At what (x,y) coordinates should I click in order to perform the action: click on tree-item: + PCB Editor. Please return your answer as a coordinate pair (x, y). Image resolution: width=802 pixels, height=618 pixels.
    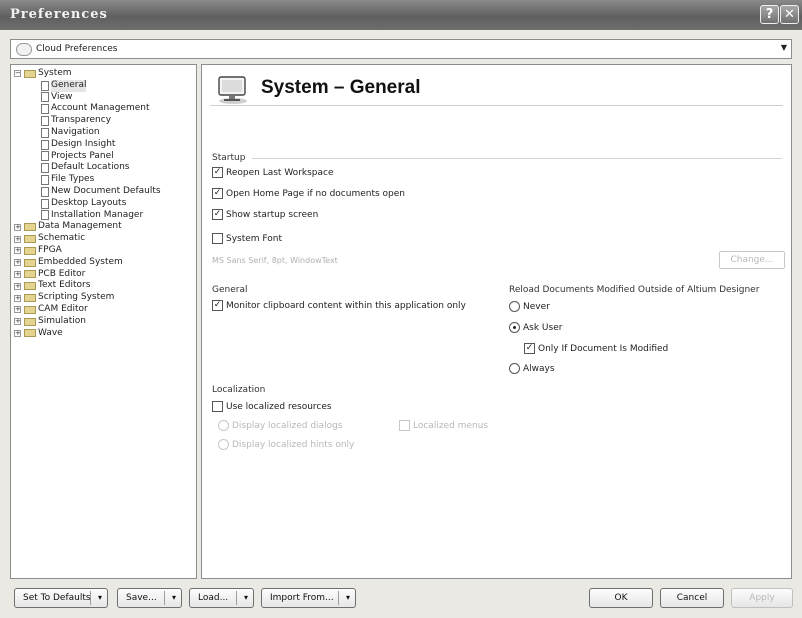
    Looking at the image, I should click on (103, 275).